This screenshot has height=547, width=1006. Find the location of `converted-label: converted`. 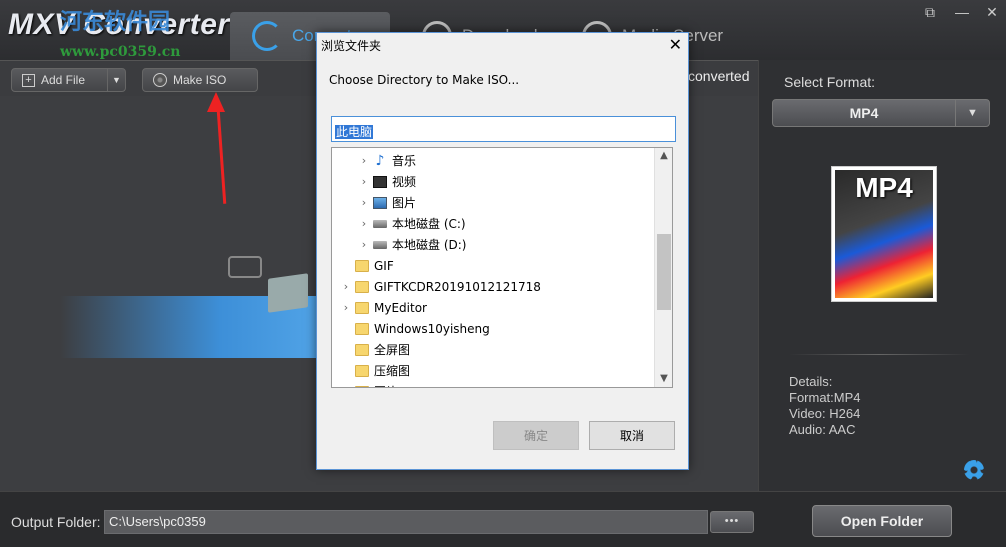

converted-label: converted is located at coordinates (719, 76).